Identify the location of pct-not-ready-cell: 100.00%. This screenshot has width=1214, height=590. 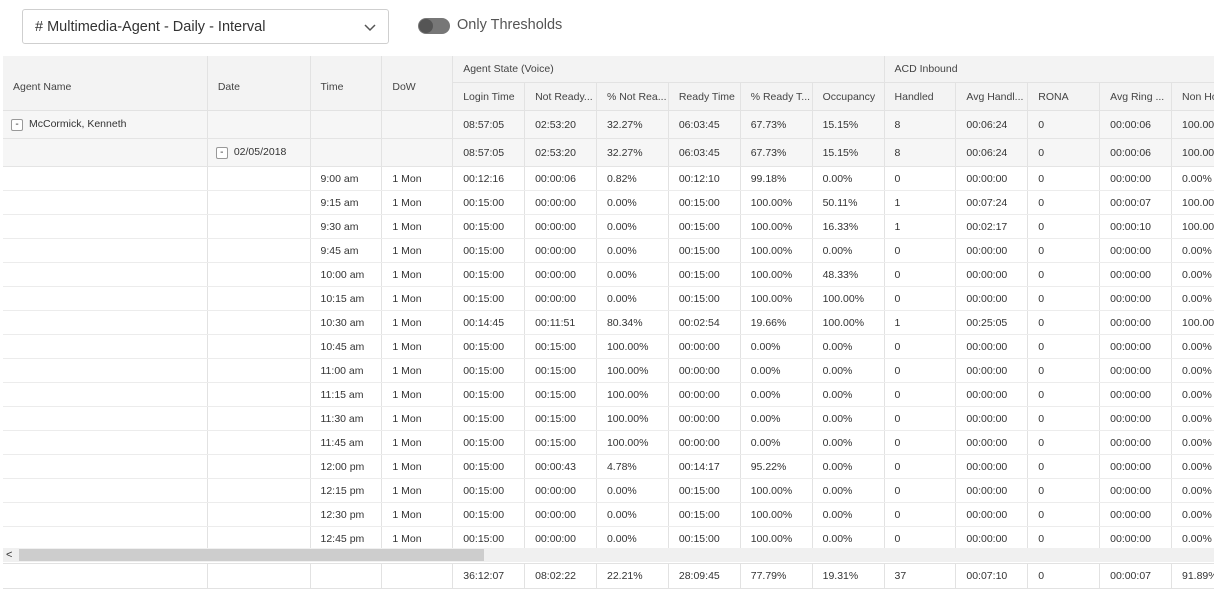
(632, 442).